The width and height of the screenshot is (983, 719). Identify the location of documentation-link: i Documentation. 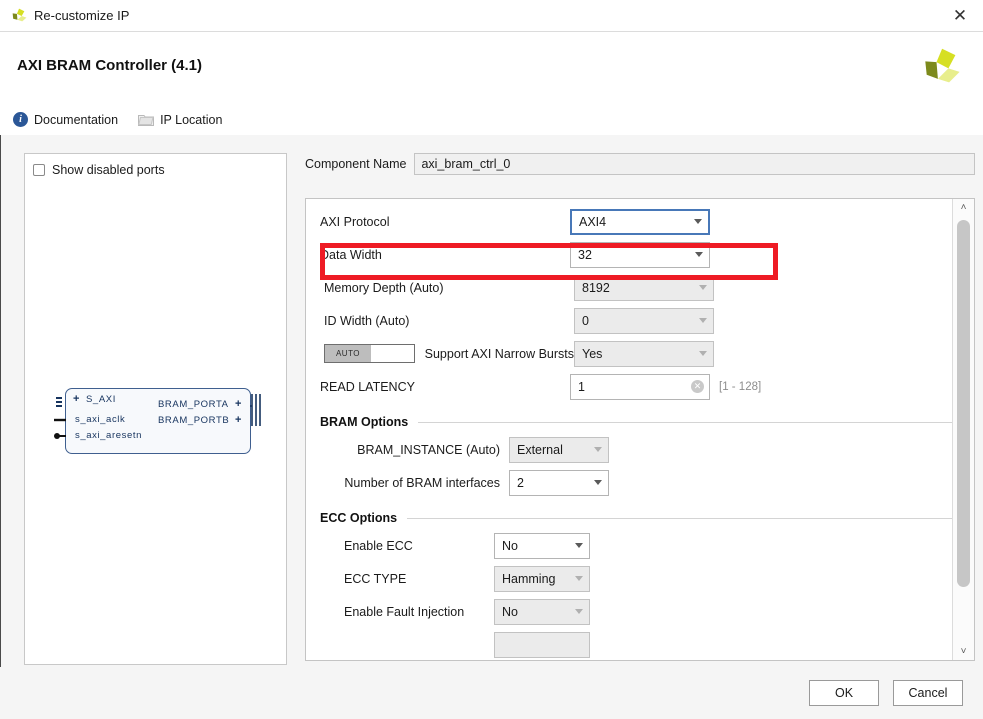
(65, 119).